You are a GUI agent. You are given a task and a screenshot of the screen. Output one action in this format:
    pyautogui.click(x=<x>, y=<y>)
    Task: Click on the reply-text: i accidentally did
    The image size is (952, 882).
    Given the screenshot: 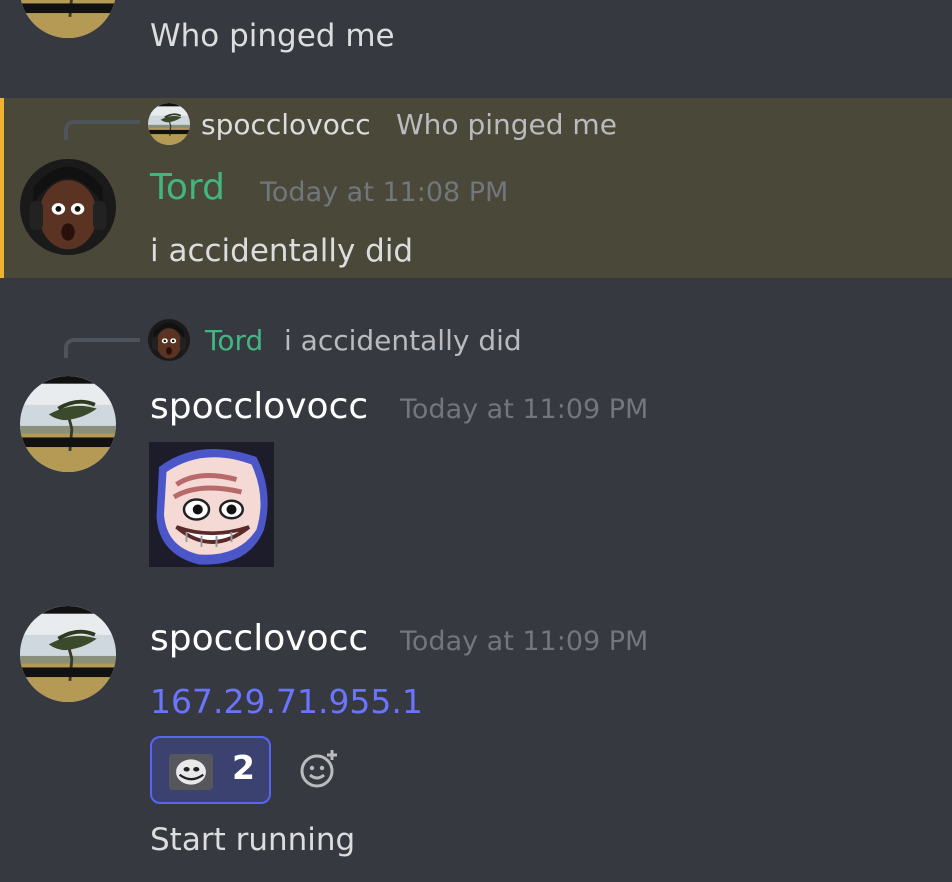 What is the action you would take?
    pyautogui.click(x=403, y=340)
    